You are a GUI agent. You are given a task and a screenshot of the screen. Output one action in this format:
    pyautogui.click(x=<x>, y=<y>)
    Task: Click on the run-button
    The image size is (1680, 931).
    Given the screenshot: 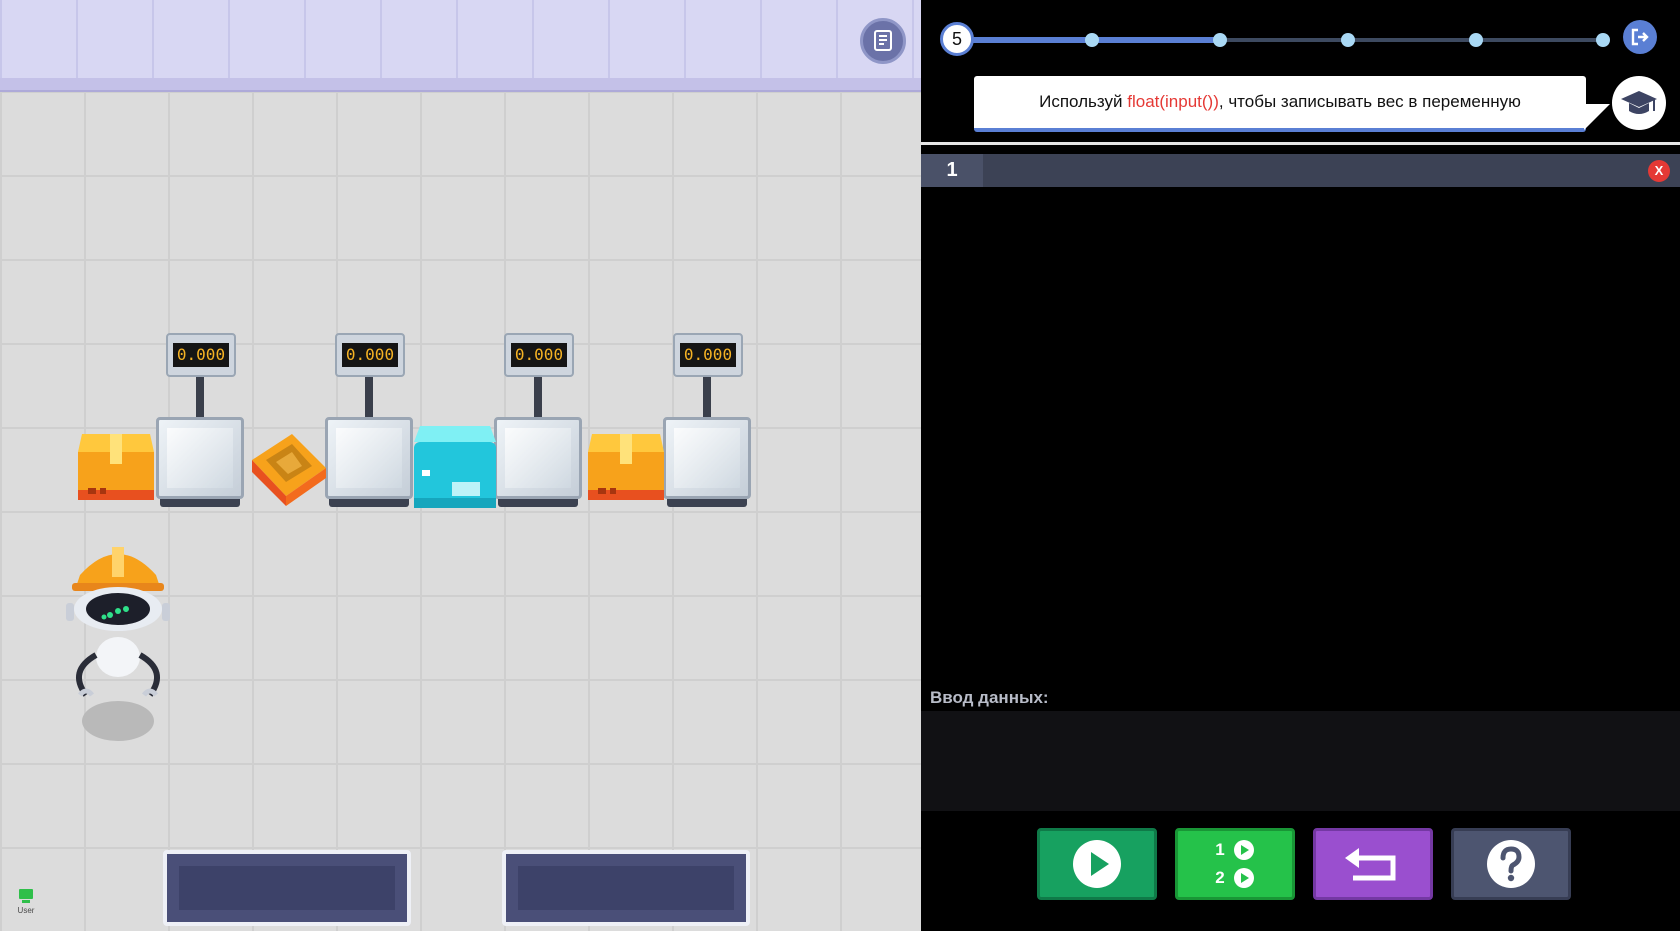 What is the action you would take?
    pyautogui.click(x=1097, y=864)
    